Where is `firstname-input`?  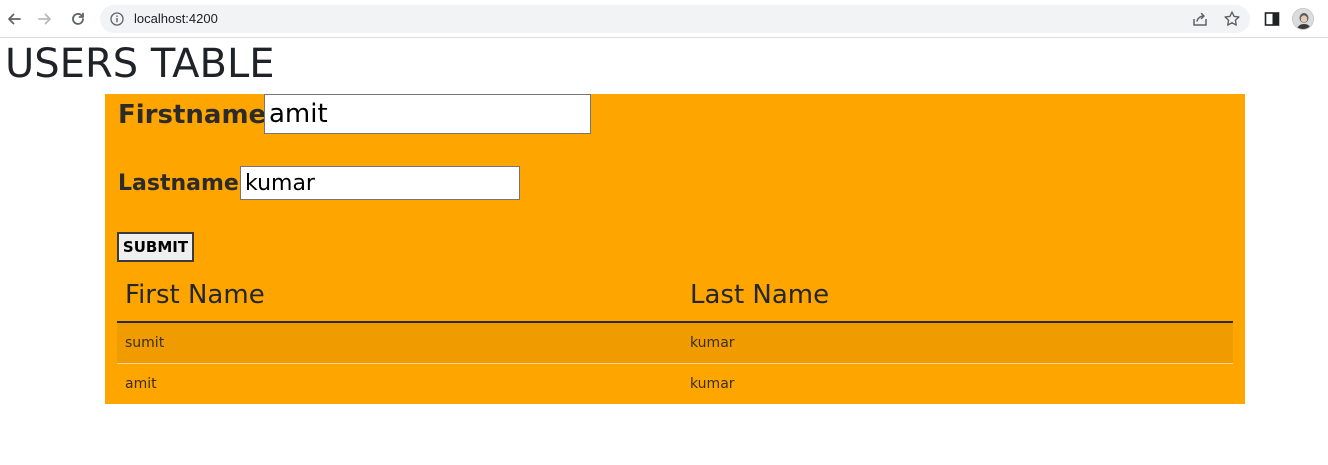
firstname-input is located at coordinates (427, 114).